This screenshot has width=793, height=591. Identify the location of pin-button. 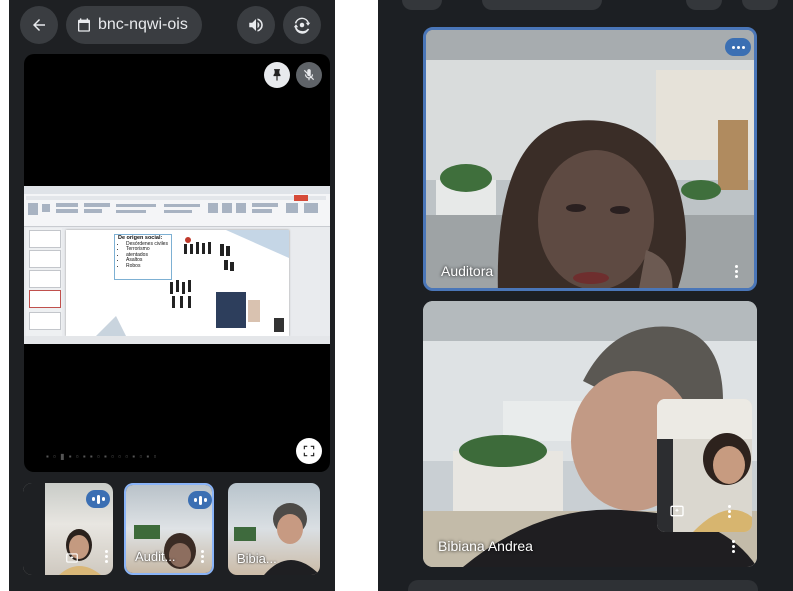
(277, 75).